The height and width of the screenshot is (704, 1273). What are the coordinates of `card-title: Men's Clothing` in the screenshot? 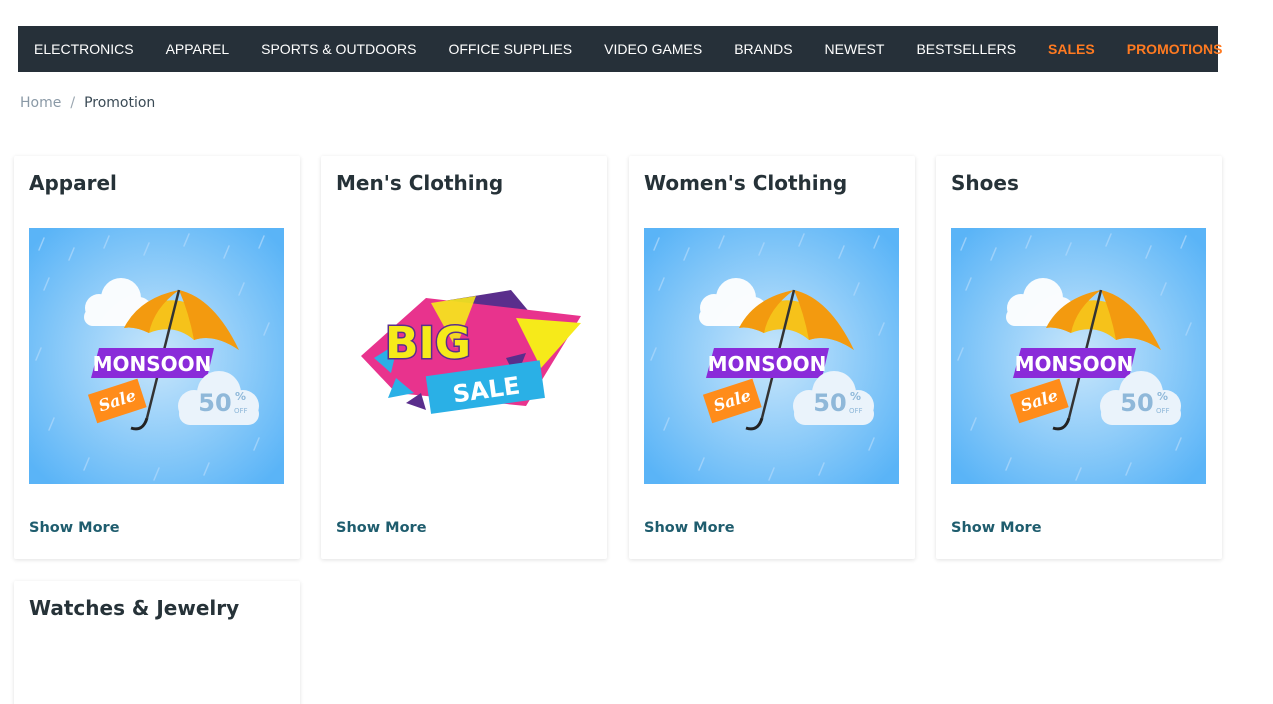 It's located at (420, 183).